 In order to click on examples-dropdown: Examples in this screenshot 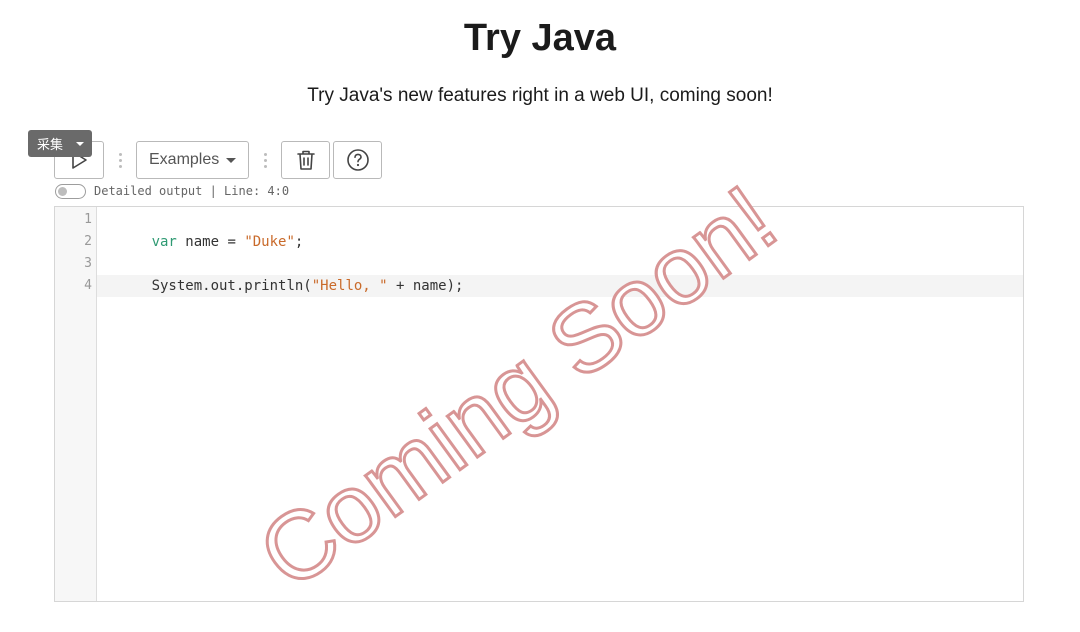, I will do `click(192, 160)`.